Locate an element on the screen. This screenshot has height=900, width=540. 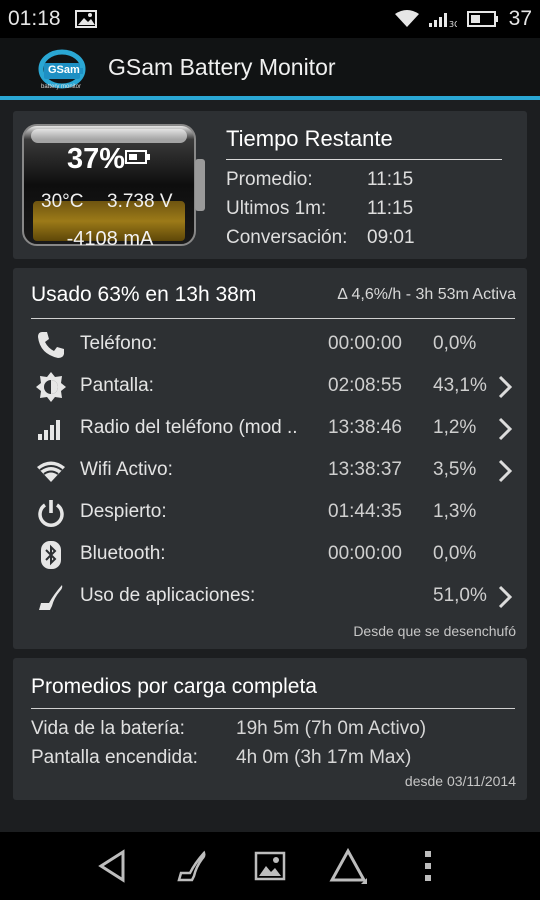
back-button is located at coordinates (112, 866).